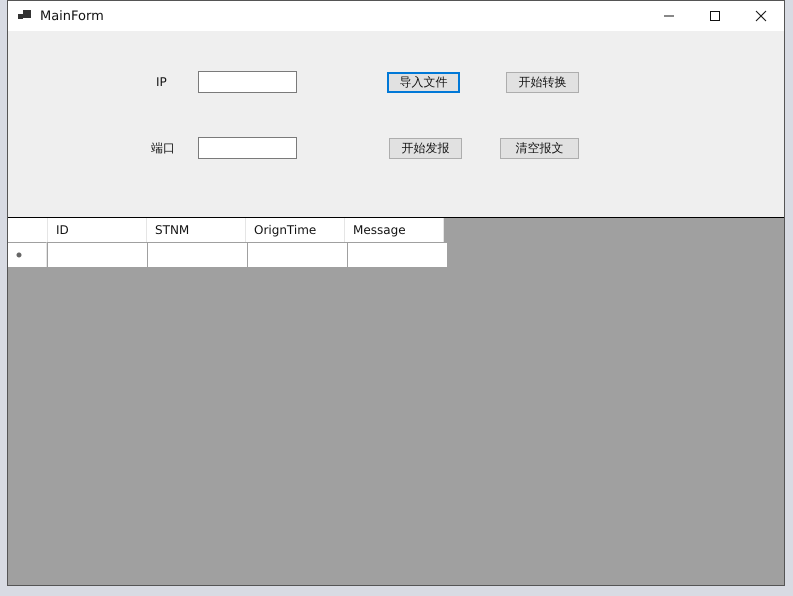  Describe the element at coordinates (423, 82) in the screenshot. I see `action-button: 导入文件` at that location.